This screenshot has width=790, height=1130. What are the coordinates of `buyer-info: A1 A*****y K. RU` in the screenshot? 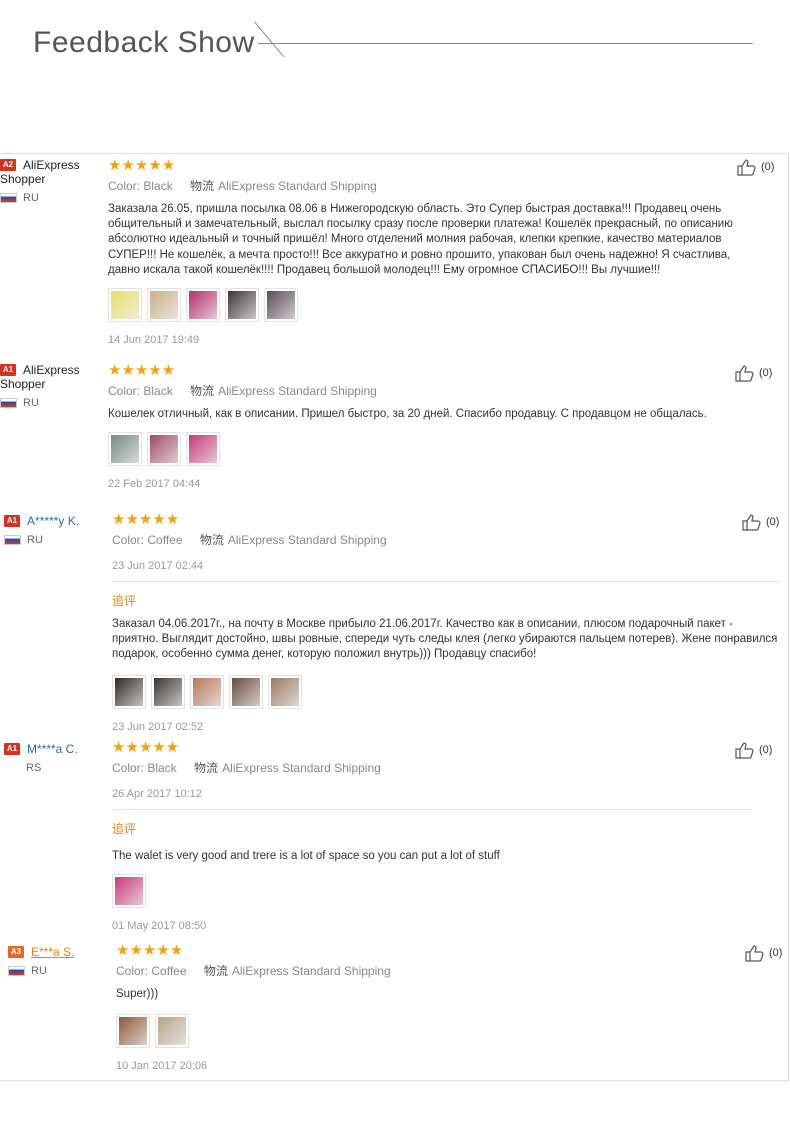 It's located at (41, 530).